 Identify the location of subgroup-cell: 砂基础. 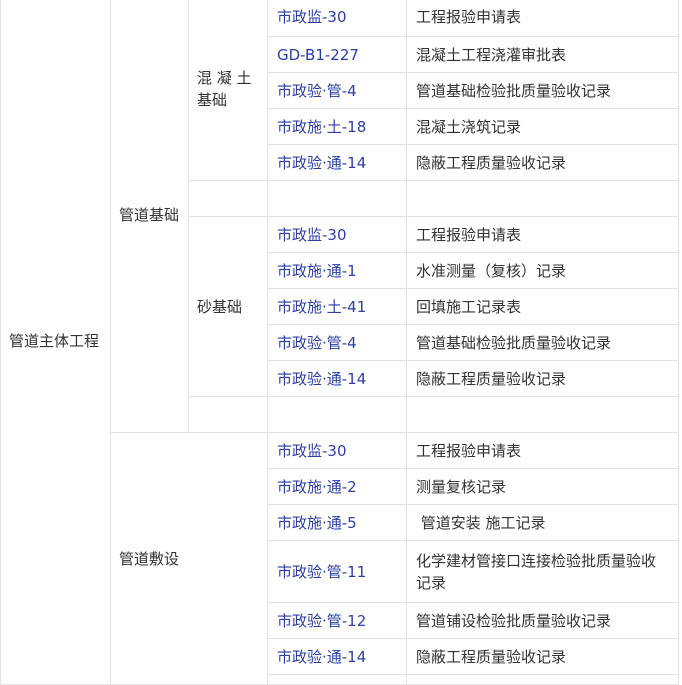
(228, 306).